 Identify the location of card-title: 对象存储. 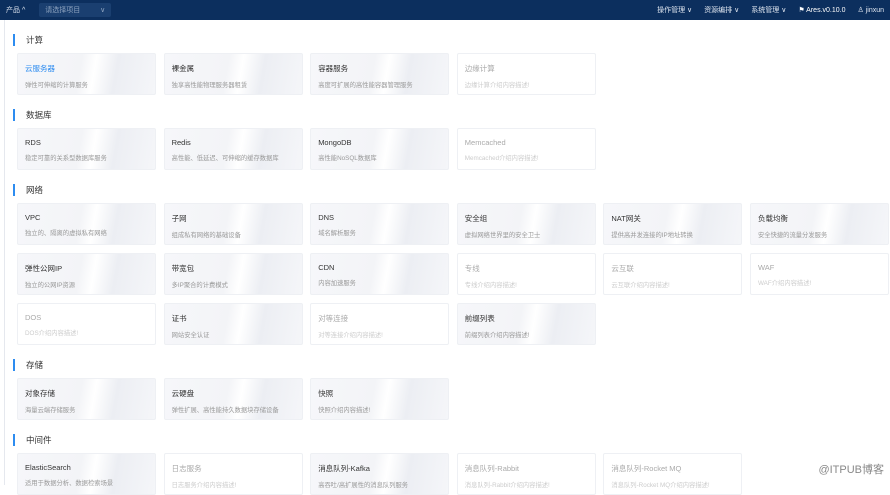
(40, 393).